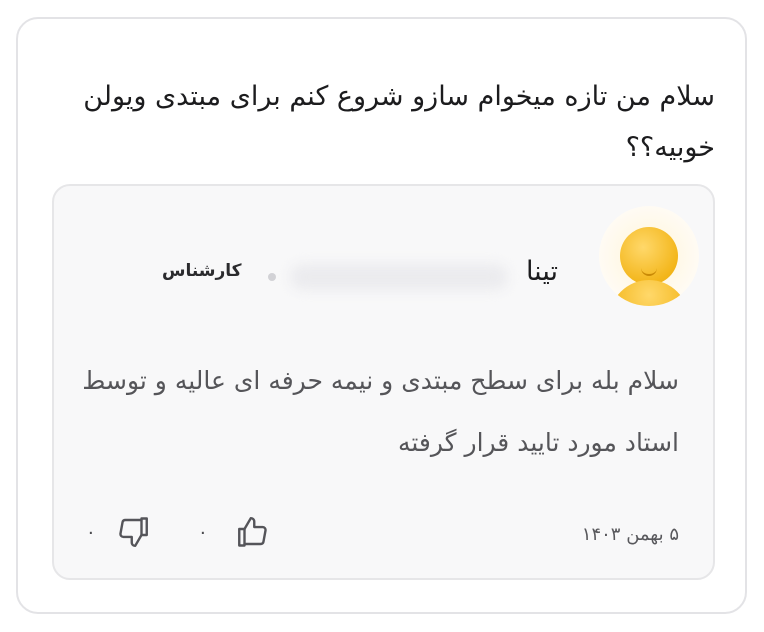 This screenshot has height=632, width=764. What do you see at coordinates (272, 277) in the screenshot?
I see `separator-dot` at bounding box center [272, 277].